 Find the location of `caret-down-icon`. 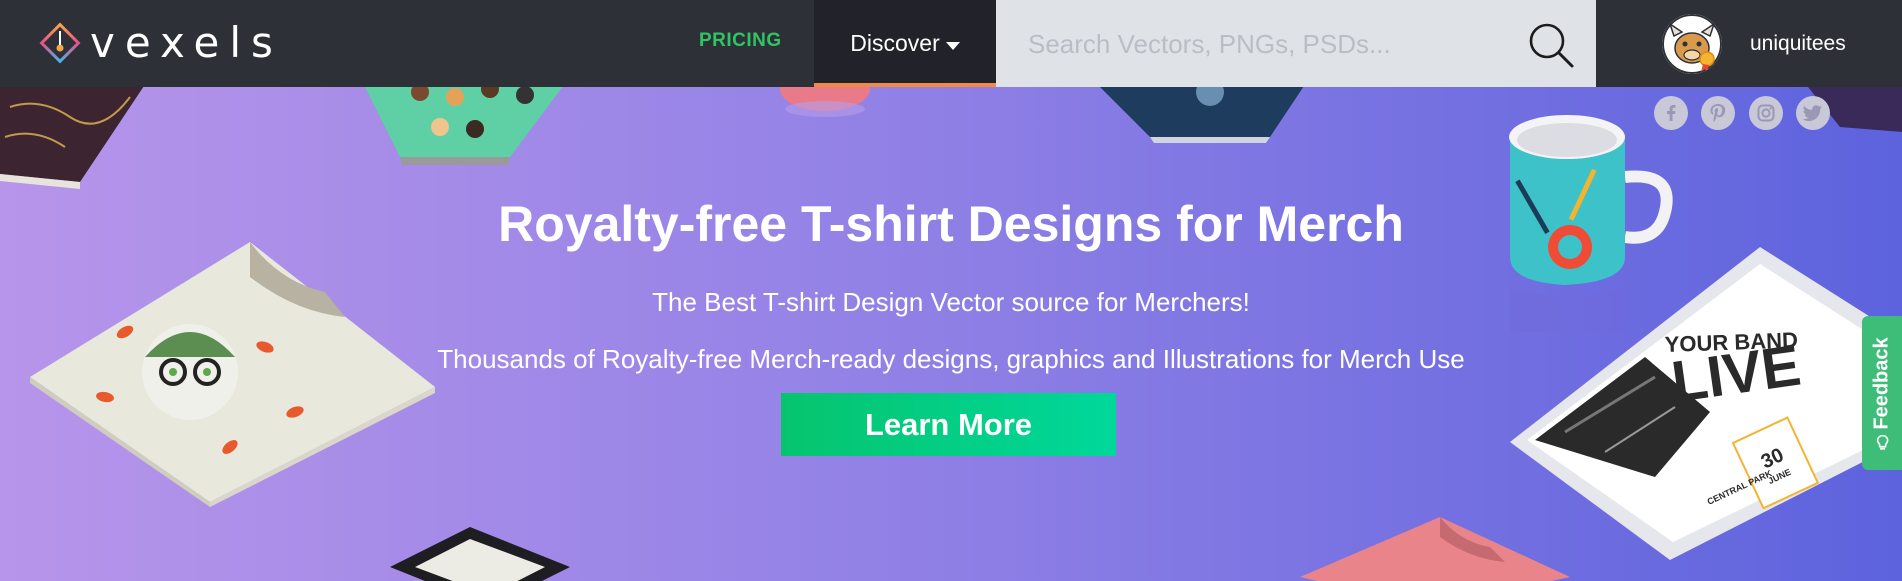

caret-down-icon is located at coordinates (952, 45).